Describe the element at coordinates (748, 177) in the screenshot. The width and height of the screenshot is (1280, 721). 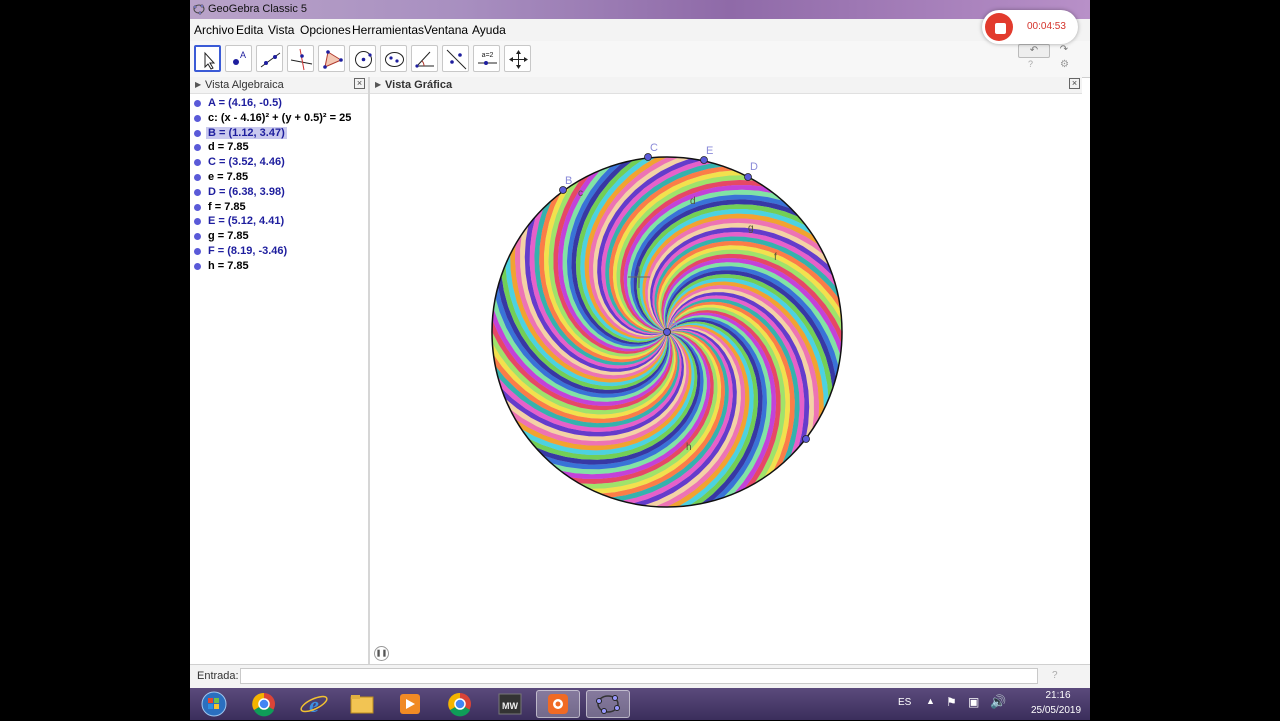
I see `point-d` at that location.